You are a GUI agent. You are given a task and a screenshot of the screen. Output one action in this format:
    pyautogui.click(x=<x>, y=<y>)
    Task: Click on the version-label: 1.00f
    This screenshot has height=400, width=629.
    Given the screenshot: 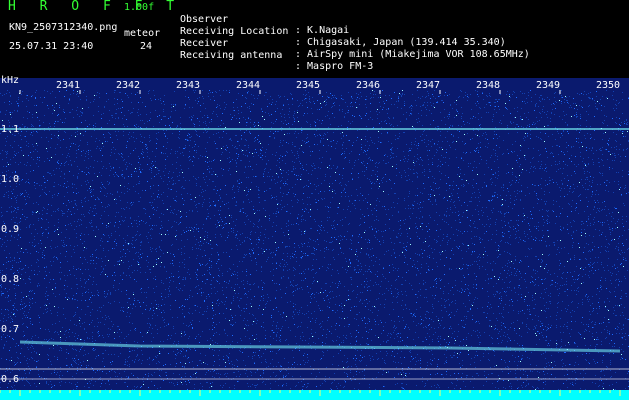 What is the action you would take?
    pyautogui.click(x=139, y=7)
    